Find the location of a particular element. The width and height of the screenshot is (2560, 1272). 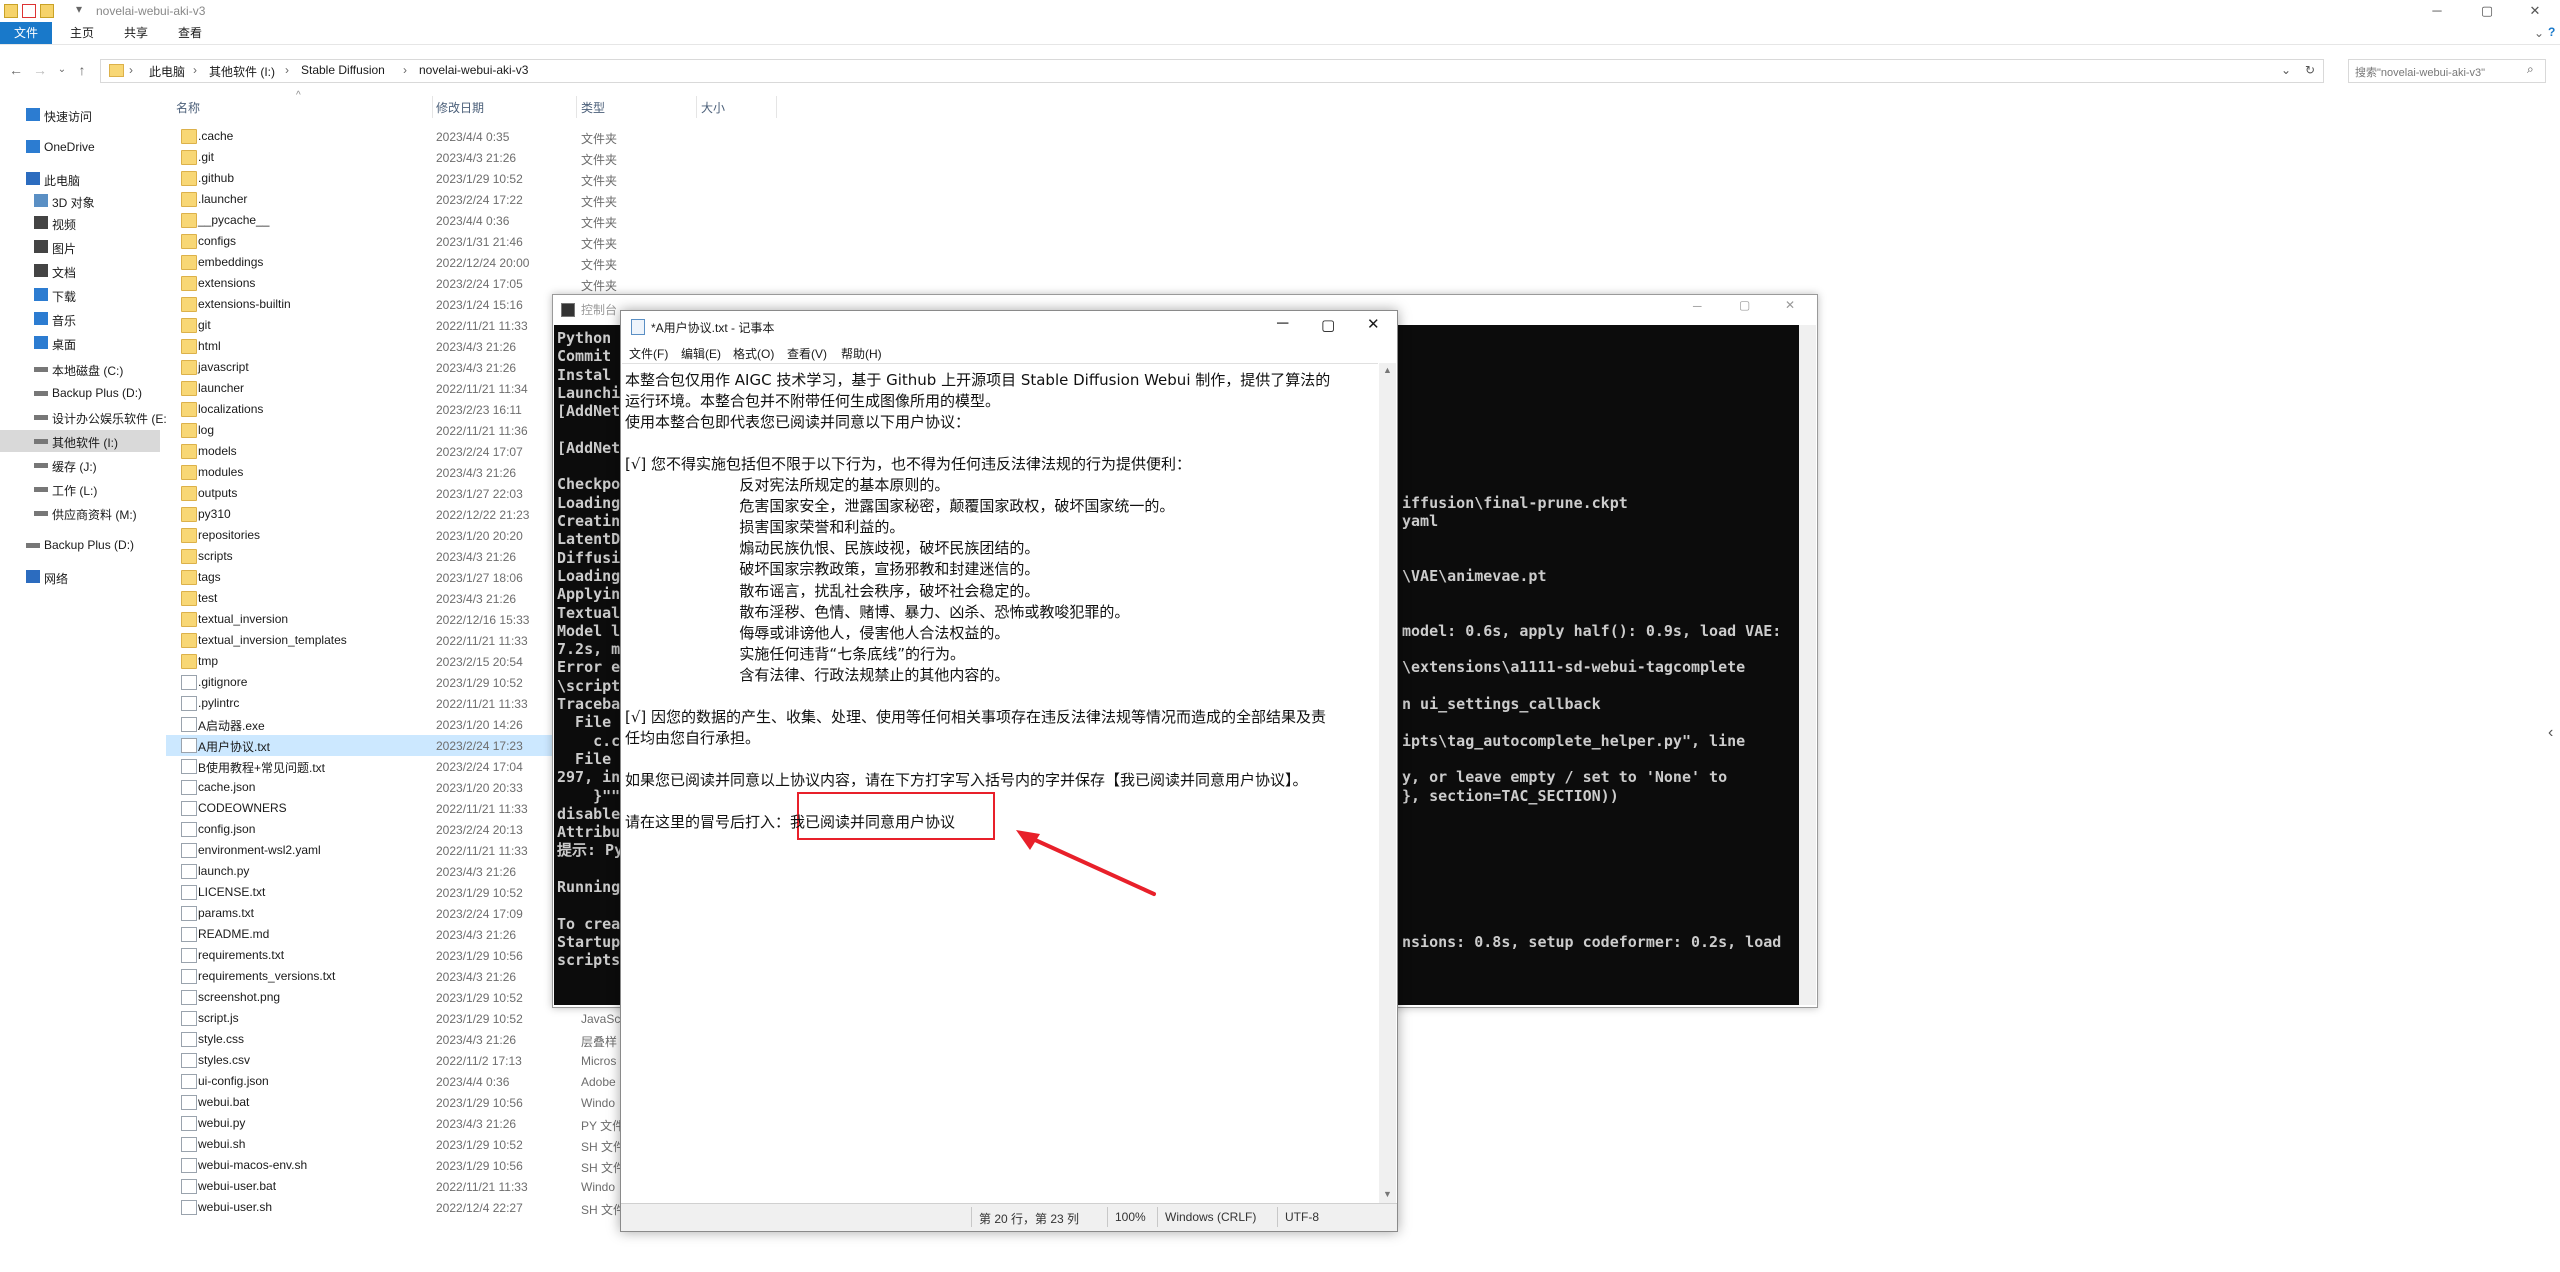

breadcrumb-current-folder: novelai-webui-aki-v3 is located at coordinates (473, 70).